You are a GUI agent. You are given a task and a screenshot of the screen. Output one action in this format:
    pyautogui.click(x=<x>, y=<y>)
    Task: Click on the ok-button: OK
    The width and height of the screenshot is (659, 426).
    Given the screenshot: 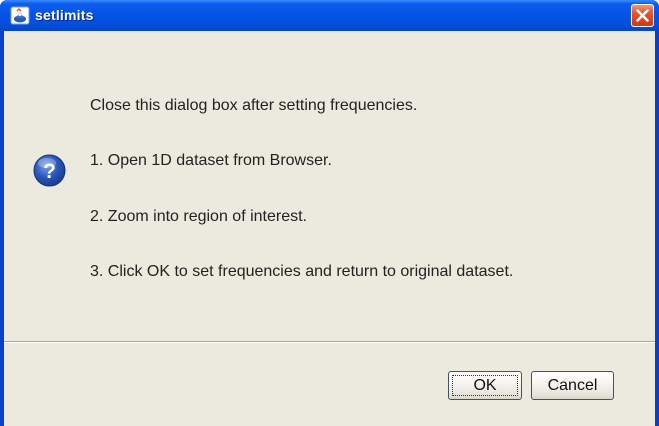 What is the action you would take?
    pyautogui.click(x=485, y=385)
    